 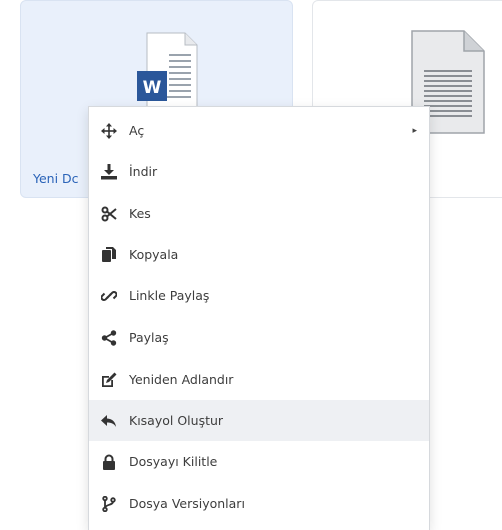 I want to click on download-icon, so click(x=109, y=172).